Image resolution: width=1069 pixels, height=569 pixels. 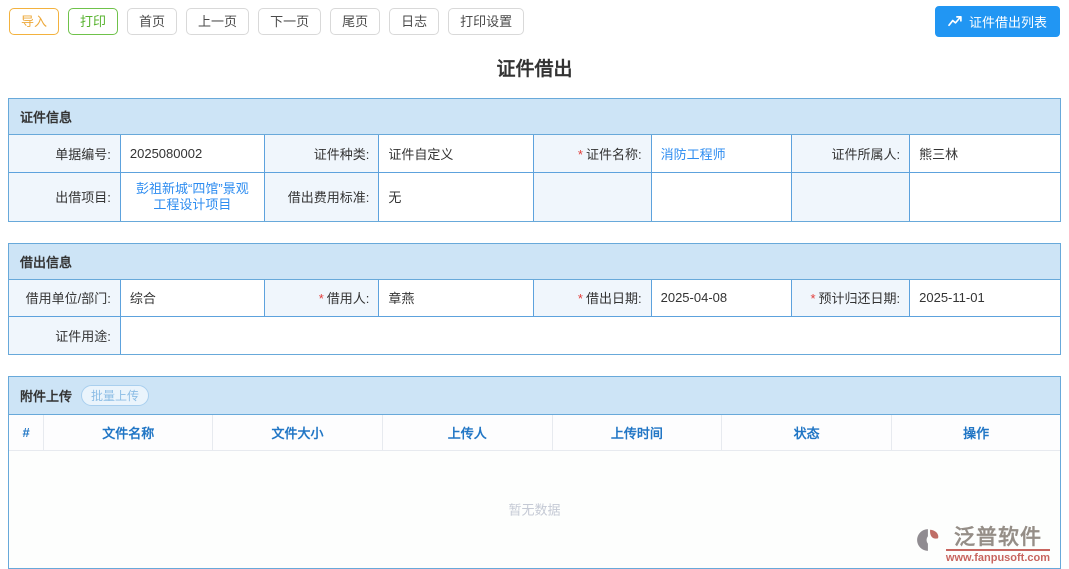 What do you see at coordinates (321, 154) in the screenshot?
I see `field-label-cert-type: 证件种类:` at bounding box center [321, 154].